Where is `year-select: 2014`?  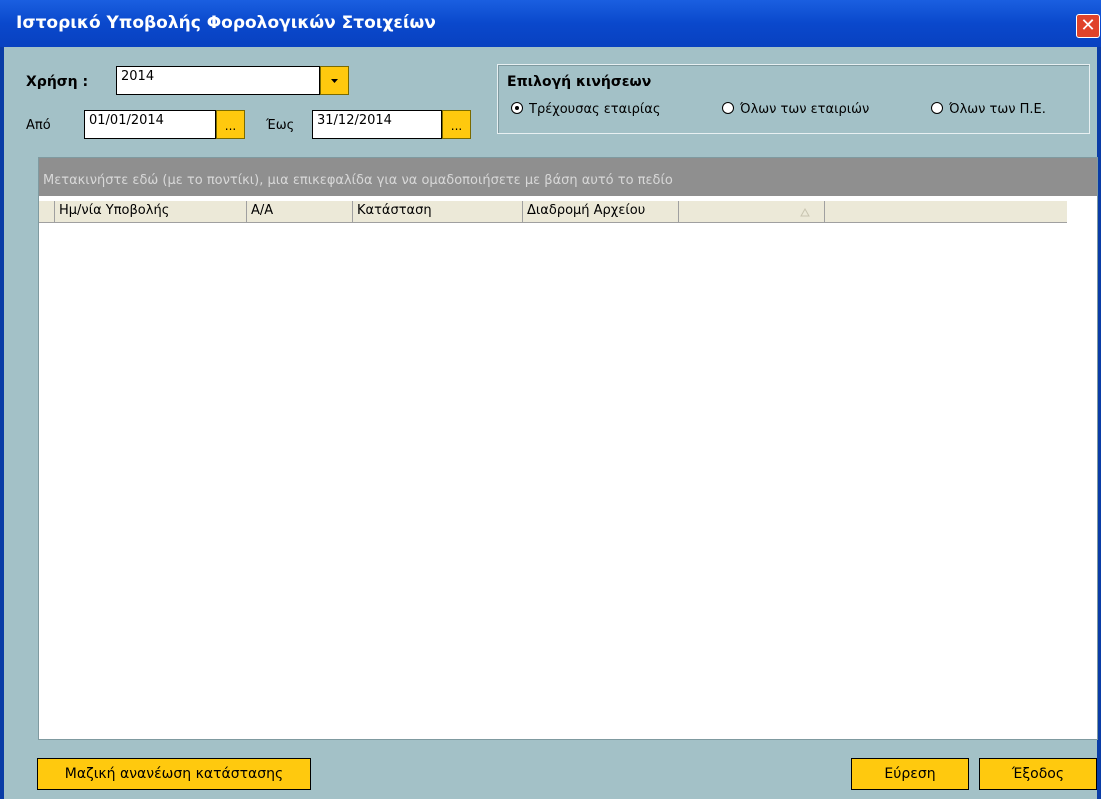
year-select: 2014 is located at coordinates (218, 80).